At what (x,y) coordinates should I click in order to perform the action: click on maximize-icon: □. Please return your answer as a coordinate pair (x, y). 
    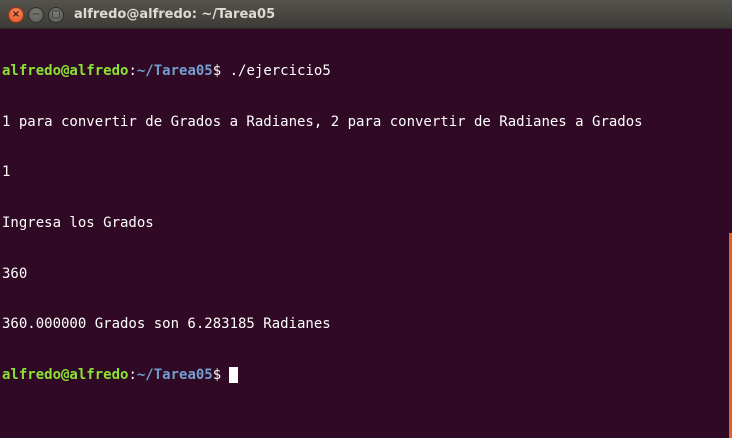
    Looking at the image, I should click on (56, 14).